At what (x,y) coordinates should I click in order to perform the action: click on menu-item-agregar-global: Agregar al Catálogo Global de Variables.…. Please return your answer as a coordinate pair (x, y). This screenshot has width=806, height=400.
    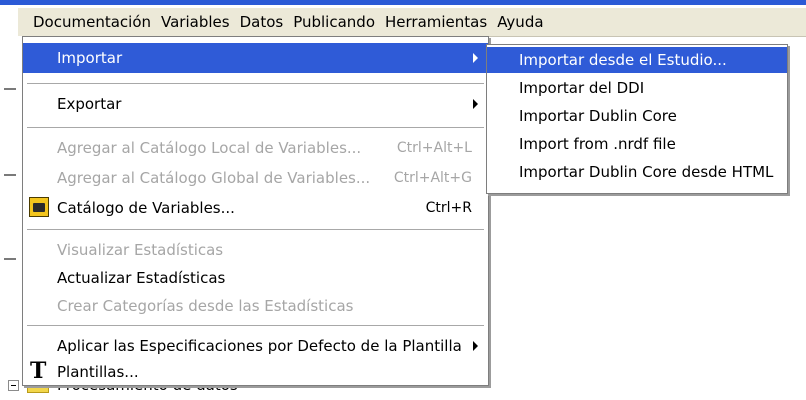
    Looking at the image, I should click on (255, 178).